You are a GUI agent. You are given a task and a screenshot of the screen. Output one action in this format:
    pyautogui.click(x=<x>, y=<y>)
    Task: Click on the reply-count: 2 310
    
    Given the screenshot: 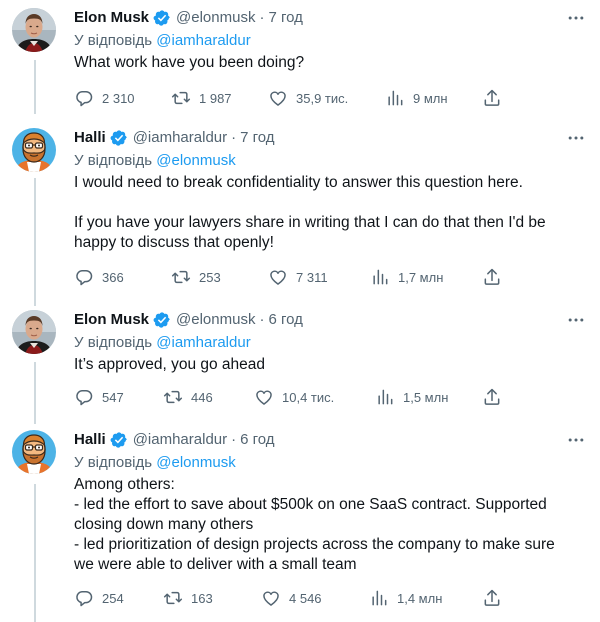 What is the action you would take?
    pyautogui.click(x=118, y=98)
    